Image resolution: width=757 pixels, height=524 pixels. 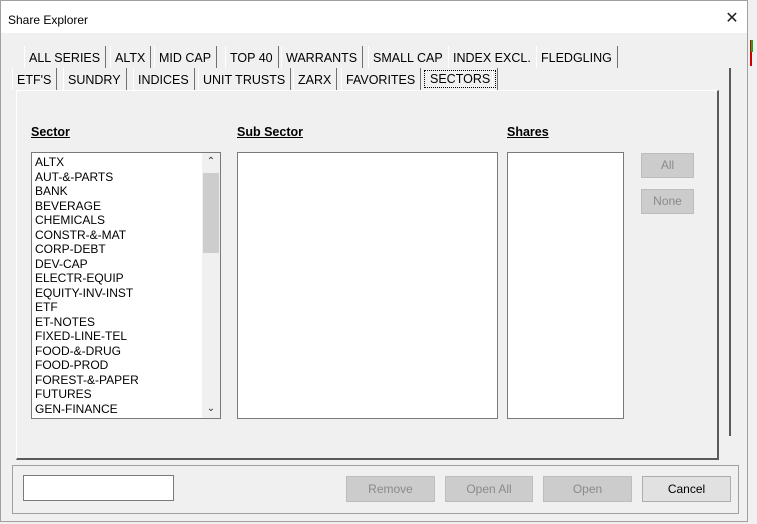 What do you see at coordinates (87, 264) in the screenshot?
I see `sector-list-item: DEV-CAP` at bounding box center [87, 264].